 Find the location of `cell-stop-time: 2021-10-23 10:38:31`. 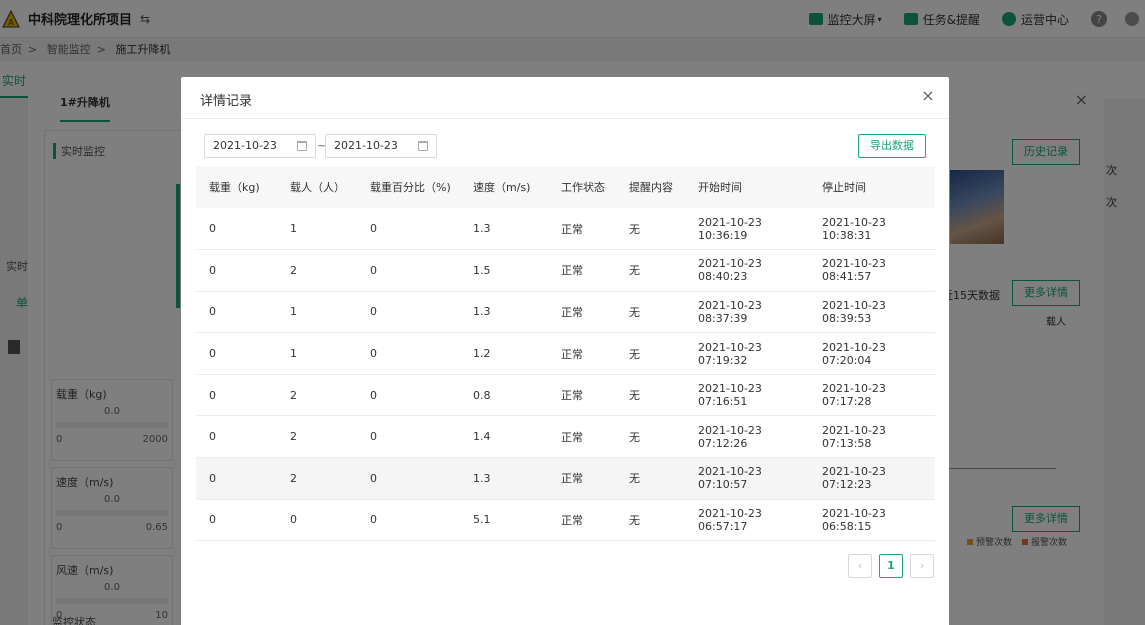

cell-stop-time: 2021-10-23 10:38:31 is located at coordinates (872, 229).